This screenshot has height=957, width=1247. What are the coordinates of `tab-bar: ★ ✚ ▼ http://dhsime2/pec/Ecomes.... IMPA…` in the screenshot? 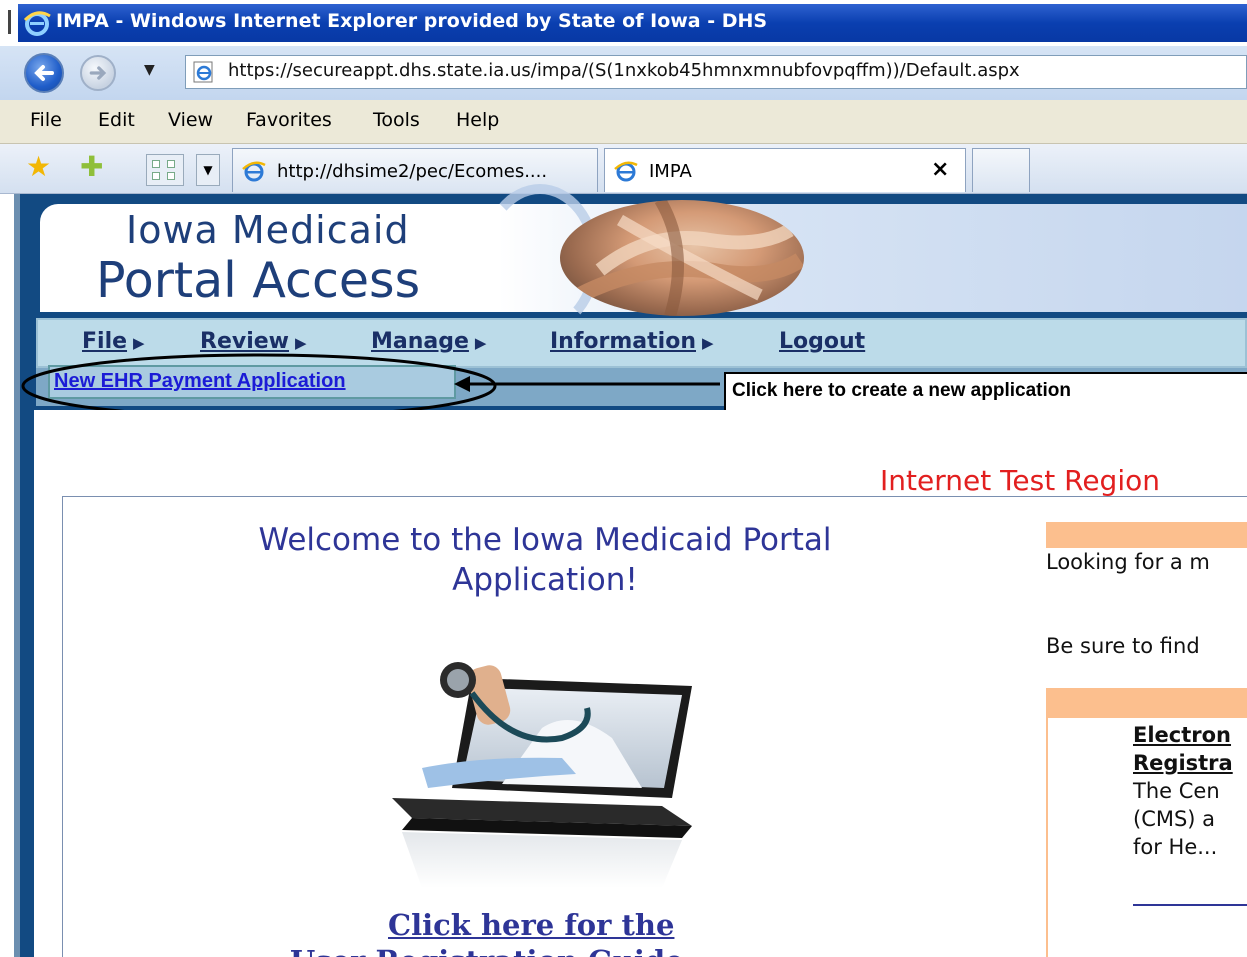 It's located at (623, 169).